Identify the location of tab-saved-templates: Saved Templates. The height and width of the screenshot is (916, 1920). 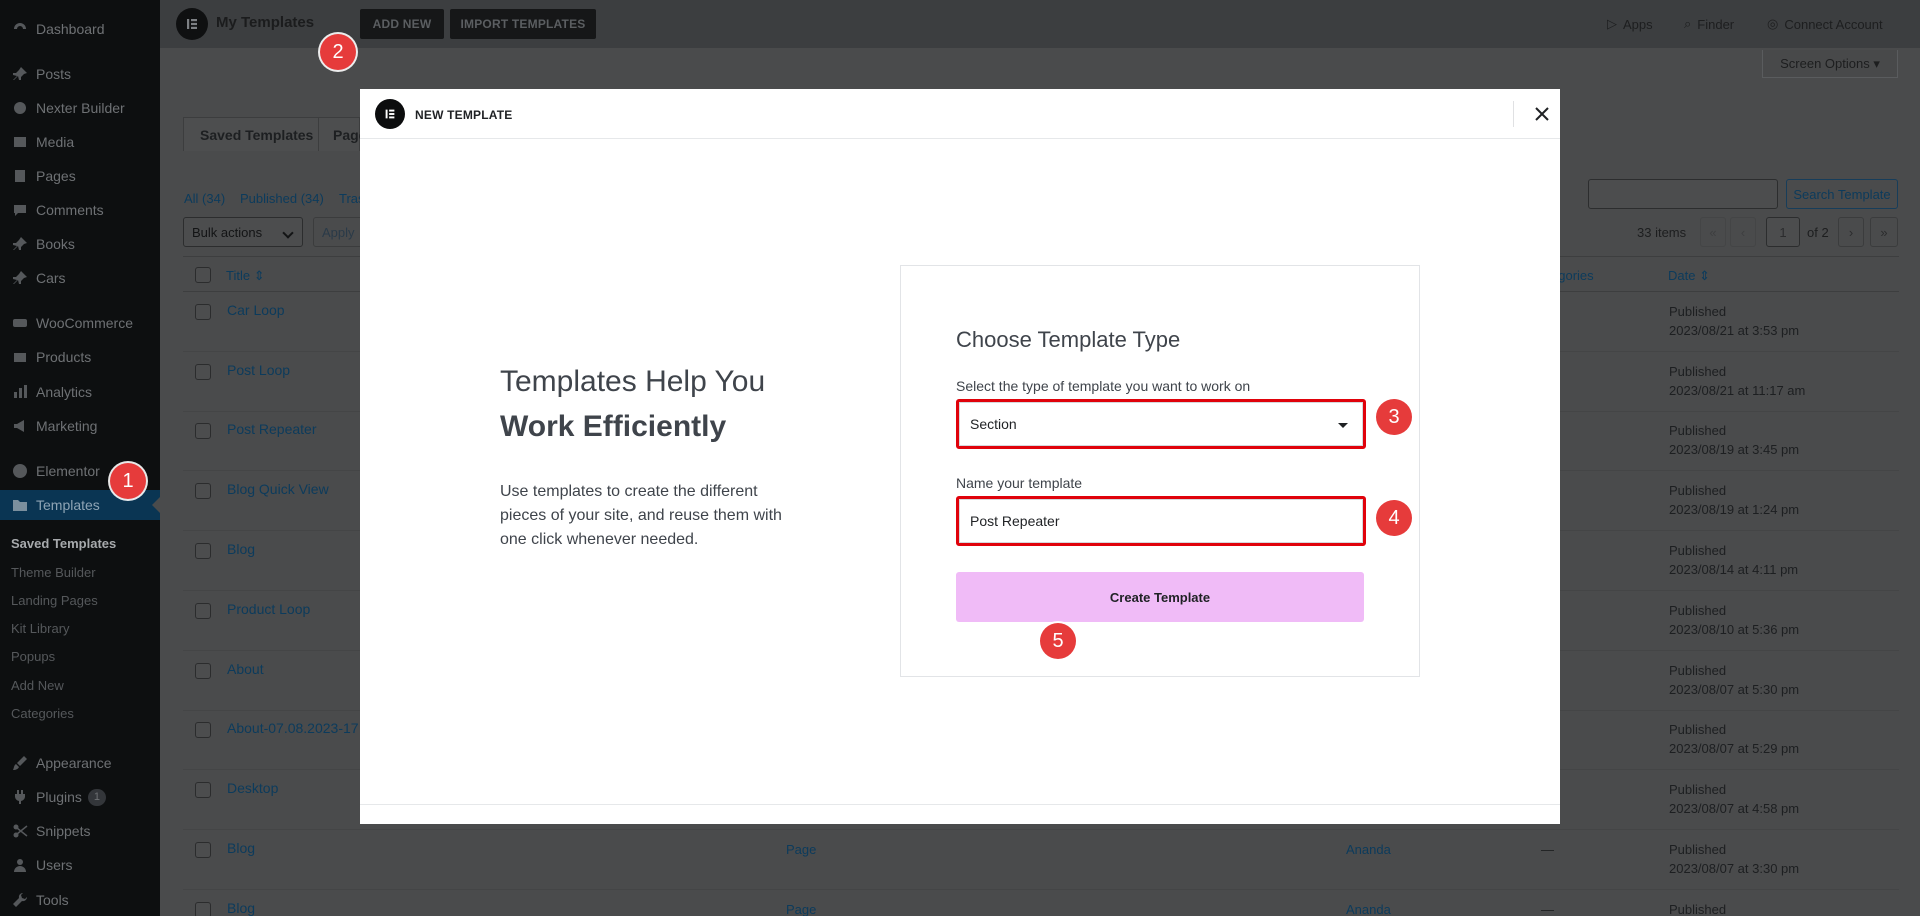
(257, 134).